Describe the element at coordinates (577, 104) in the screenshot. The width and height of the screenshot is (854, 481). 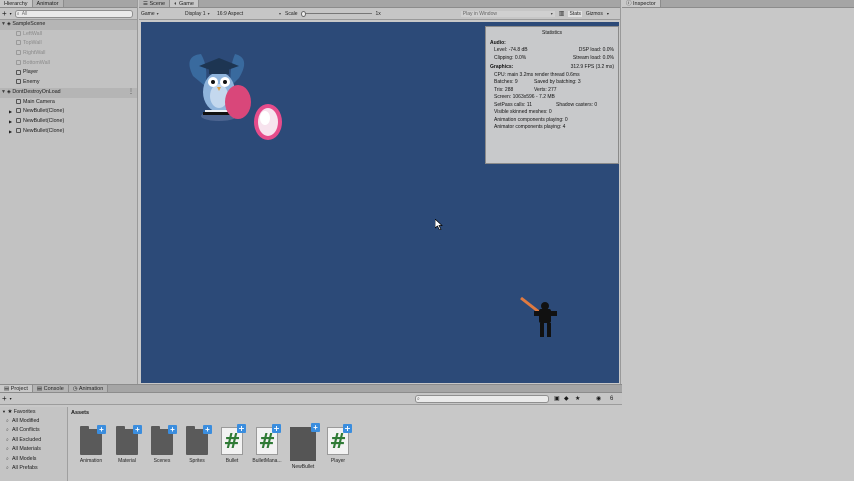
I see `stat-shadow: Shadow casters: 0` at that location.